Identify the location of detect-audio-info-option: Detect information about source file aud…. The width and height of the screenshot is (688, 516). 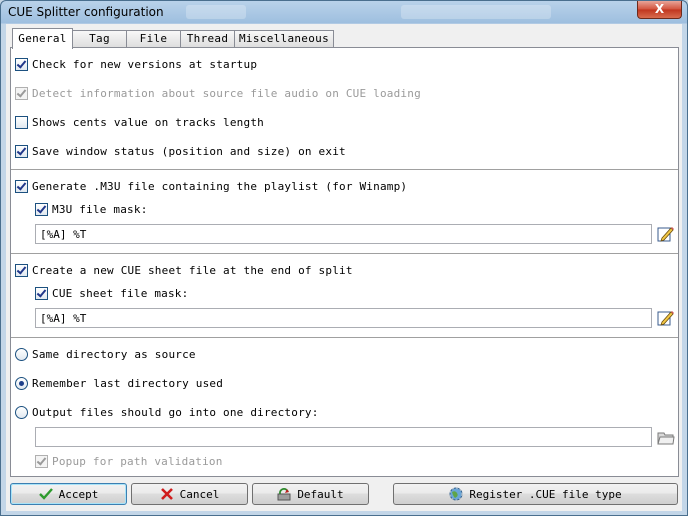
(218, 93).